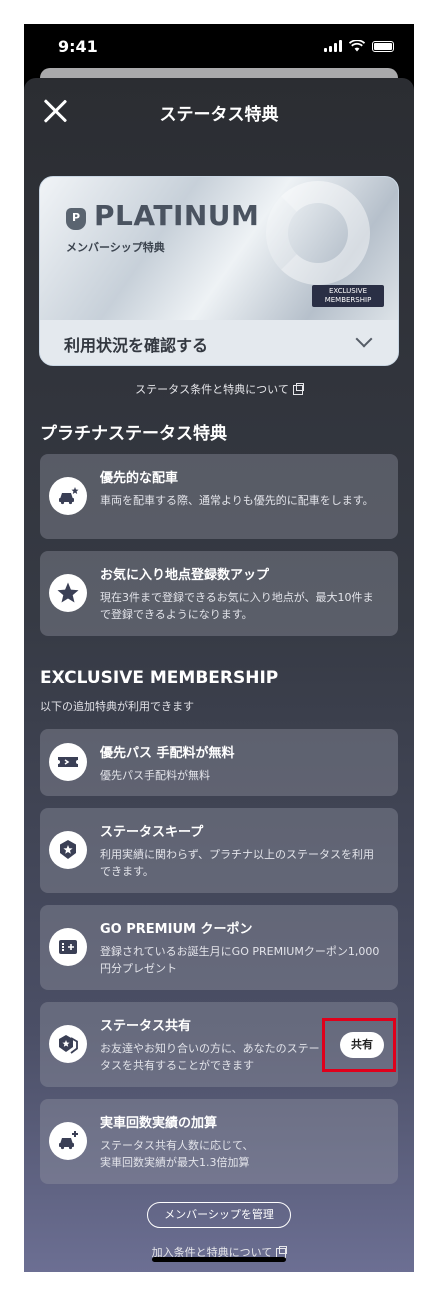 The height and width of the screenshot is (1296, 438). What do you see at coordinates (185, 575) in the screenshot?
I see `benefit-title: お気に入り地点登録数アップ` at bounding box center [185, 575].